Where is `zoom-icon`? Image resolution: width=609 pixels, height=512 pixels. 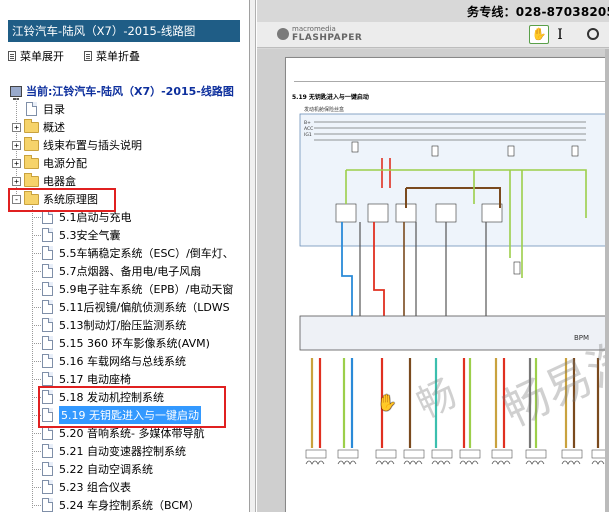
zoom-icon is located at coordinates (593, 34).